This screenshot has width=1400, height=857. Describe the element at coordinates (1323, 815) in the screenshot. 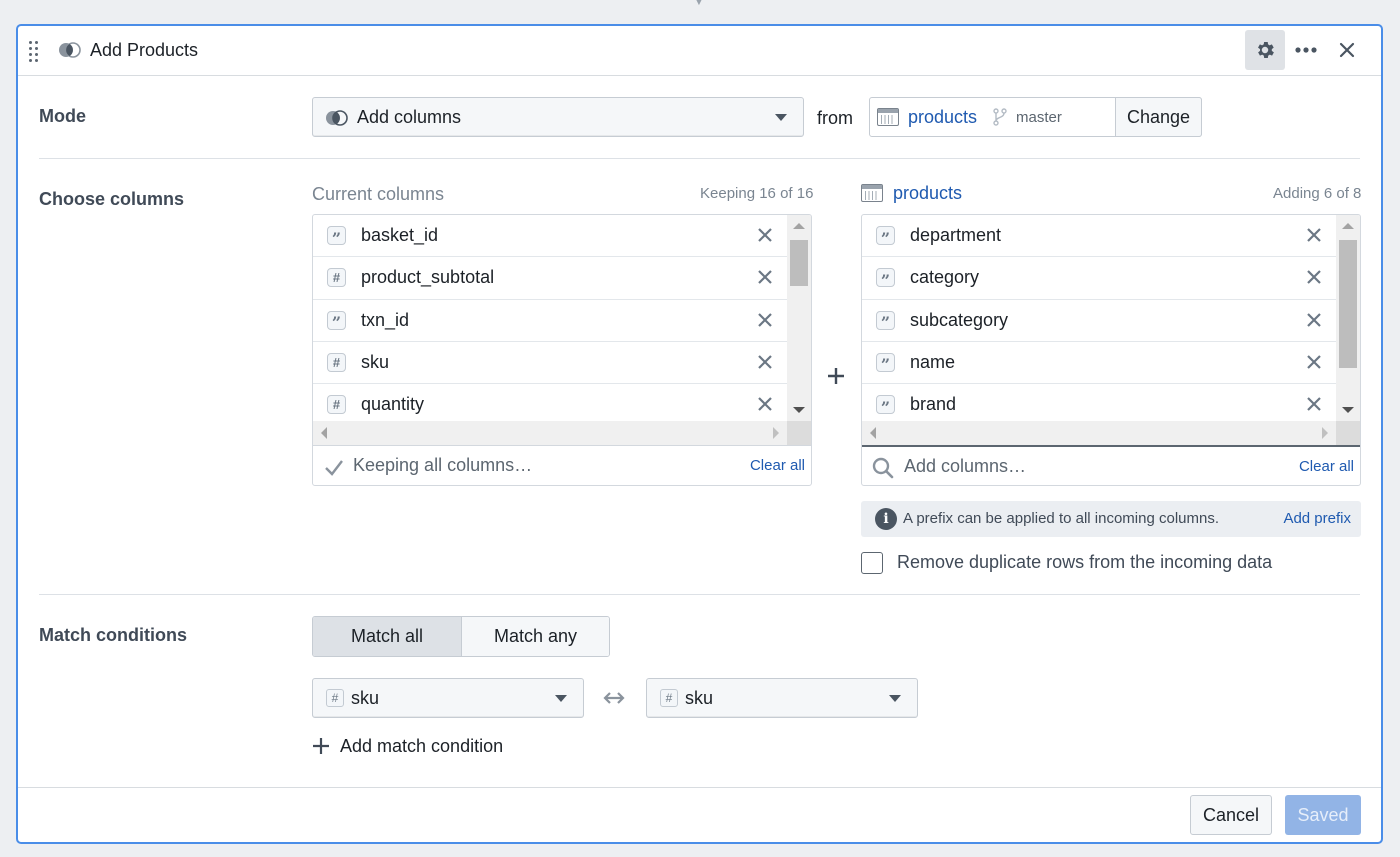

I see `saved-button: Saved` at that location.